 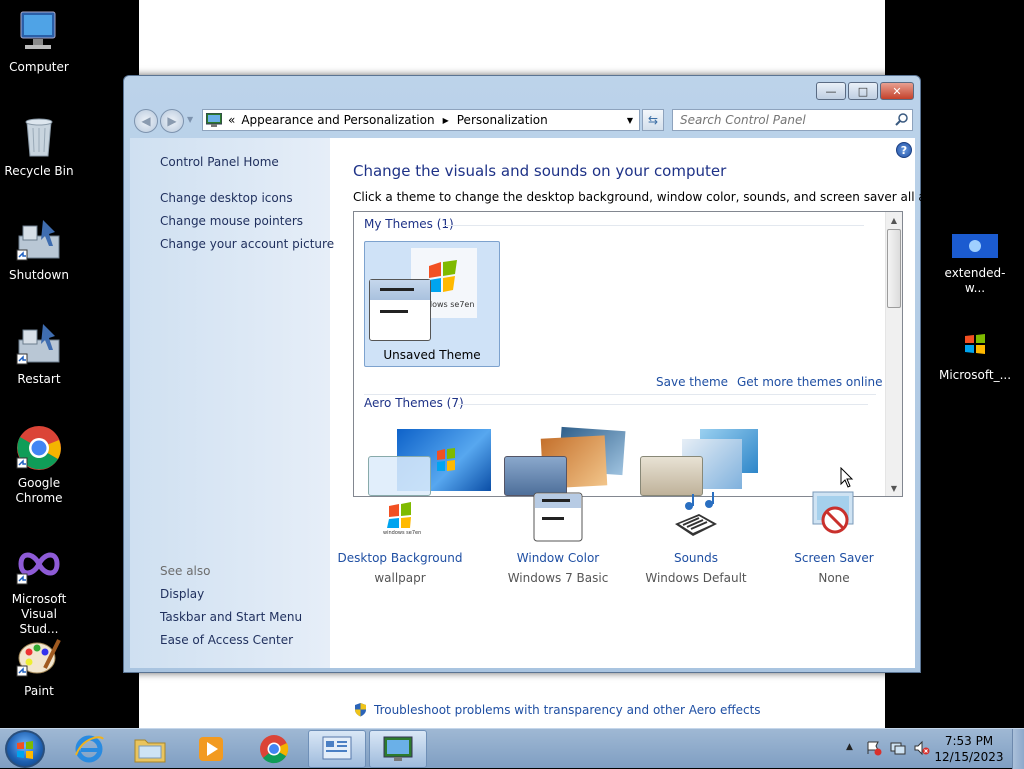 I want to click on window-color-link: Window Color, so click(x=558, y=558).